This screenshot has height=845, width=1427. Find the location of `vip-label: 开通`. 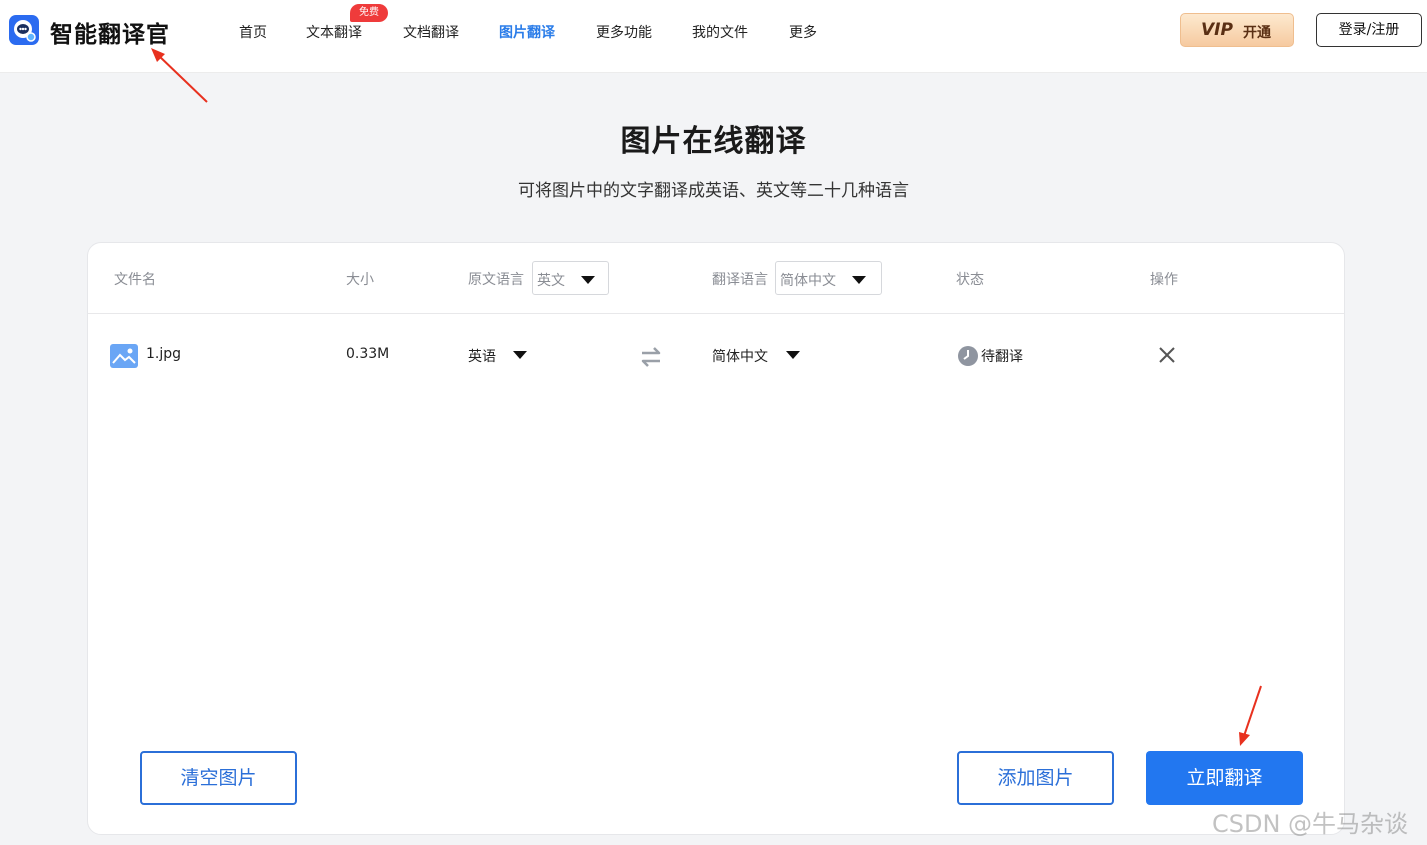

vip-label: 开通 is located at coordinates (1257, 33).